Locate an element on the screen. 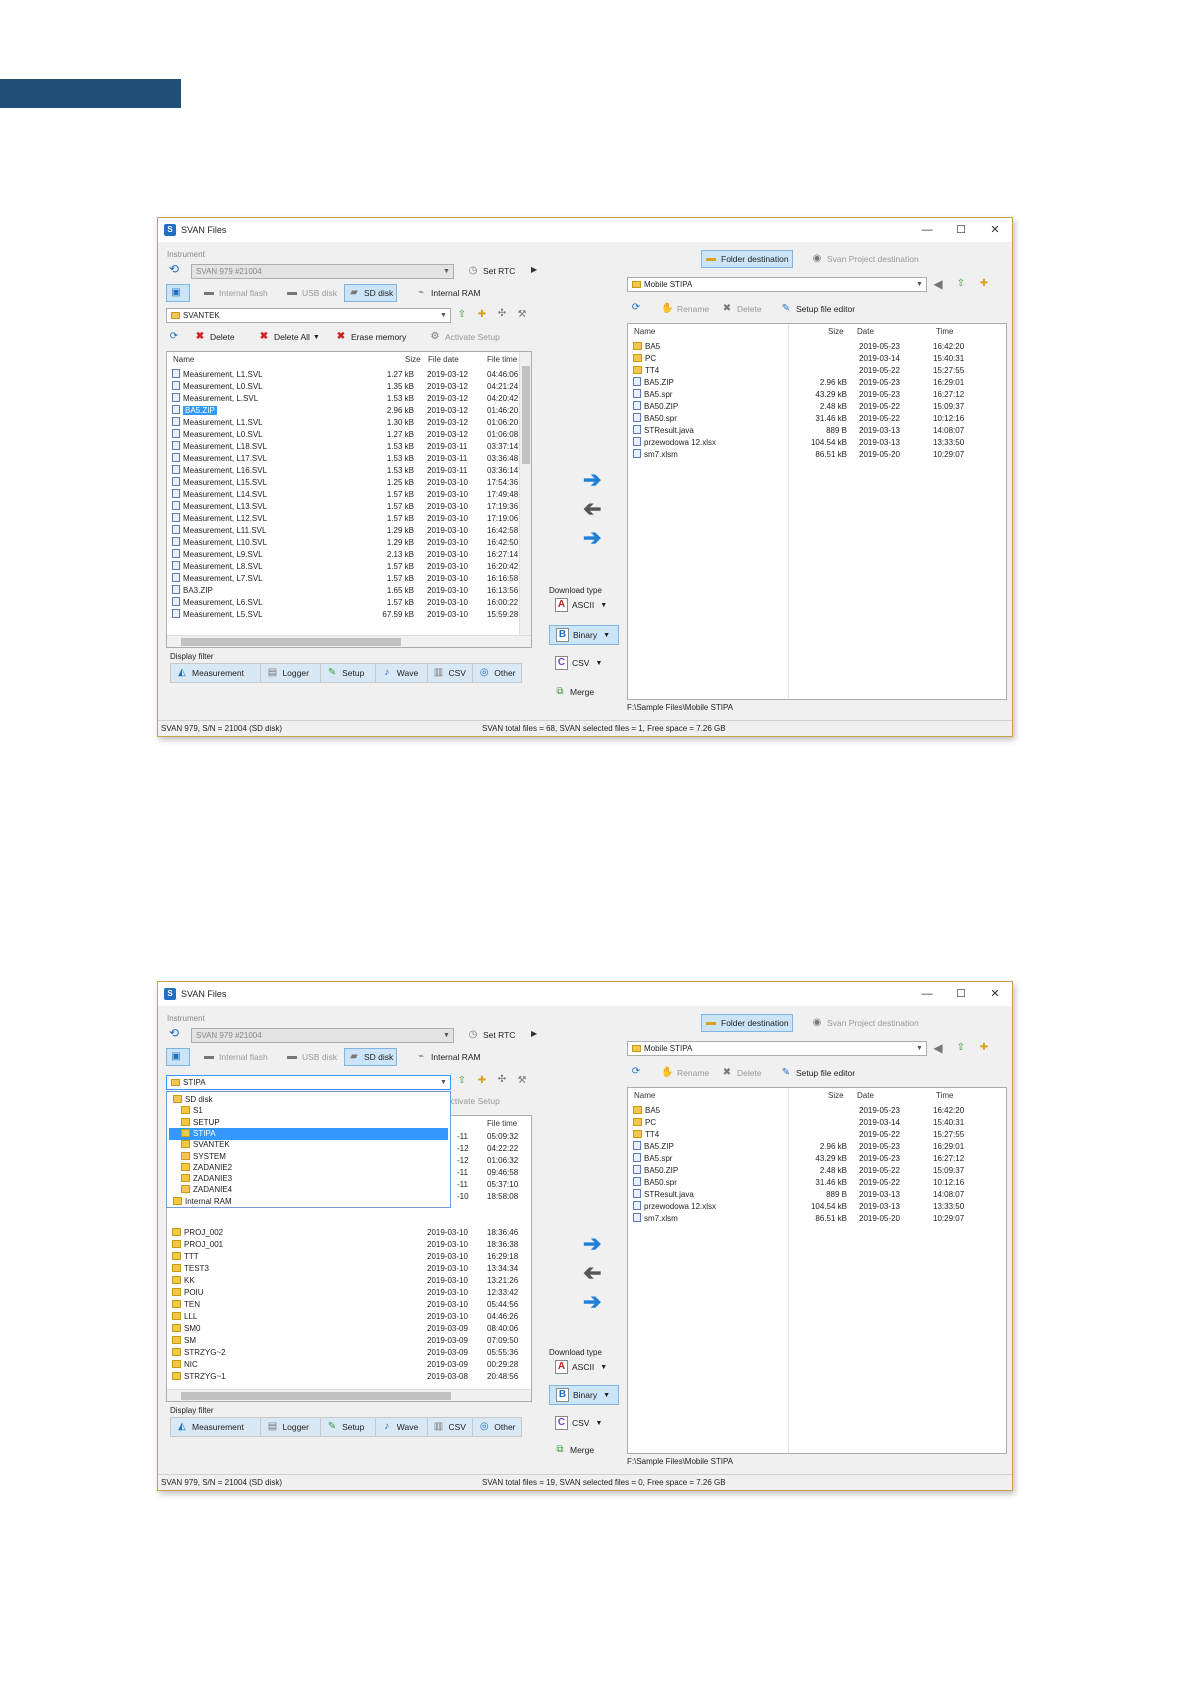 The width and height of the screenshot is (1190, 1684). table-row: PROJ_001 2019-03-10 18:36:38 is located at coordinates (349, 1245).